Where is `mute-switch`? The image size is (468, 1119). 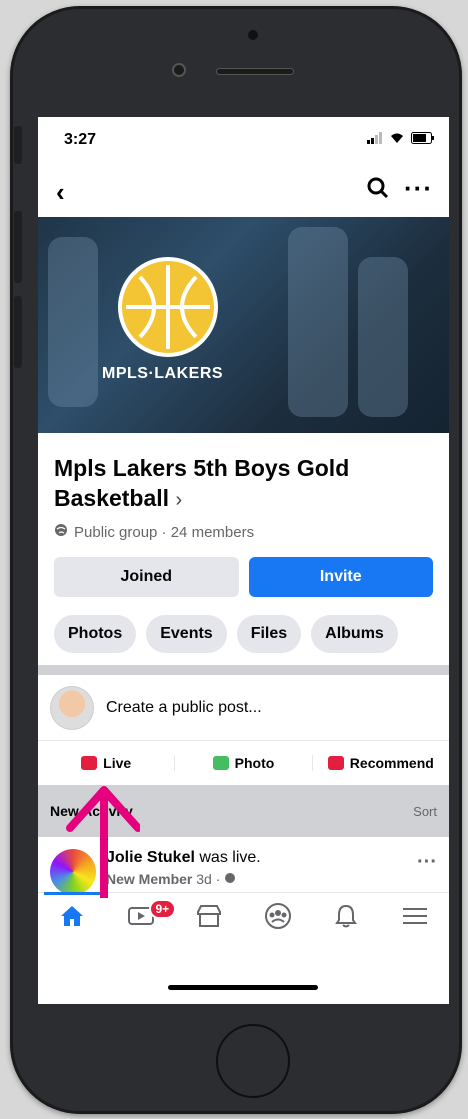 mute-switch is located at coordinates (18, 145).